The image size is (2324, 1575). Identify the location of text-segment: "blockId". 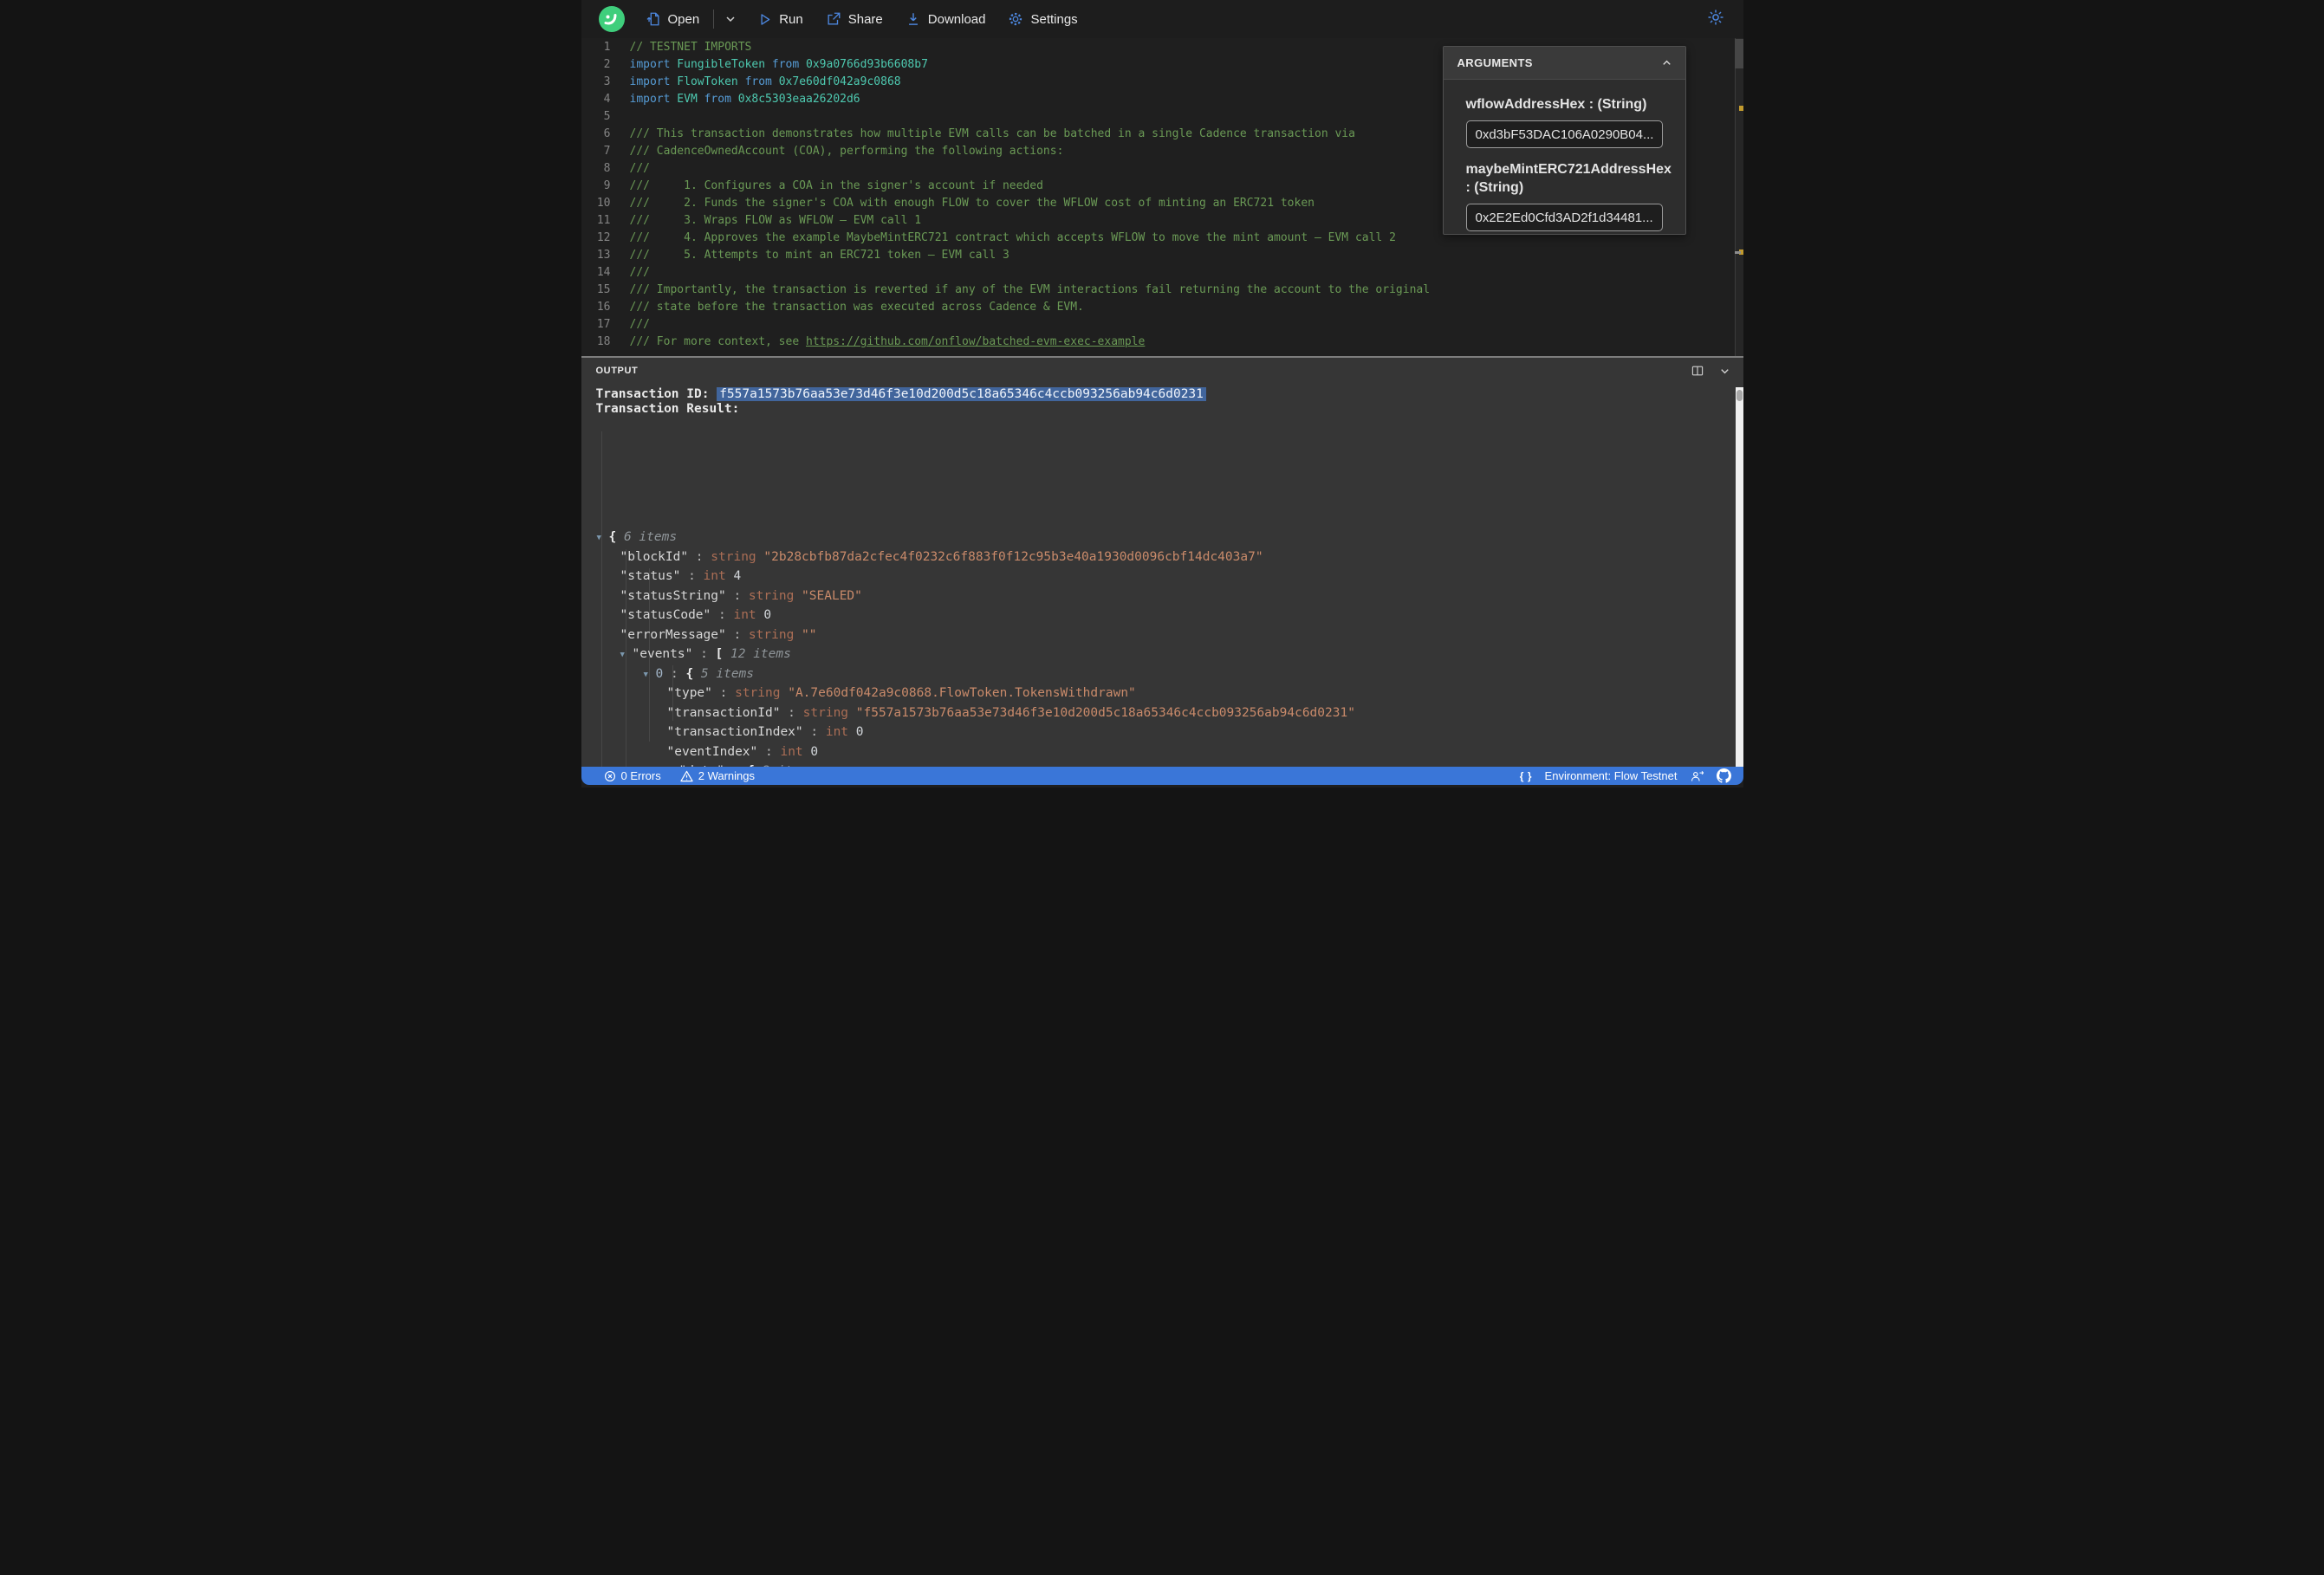
(654, 556).